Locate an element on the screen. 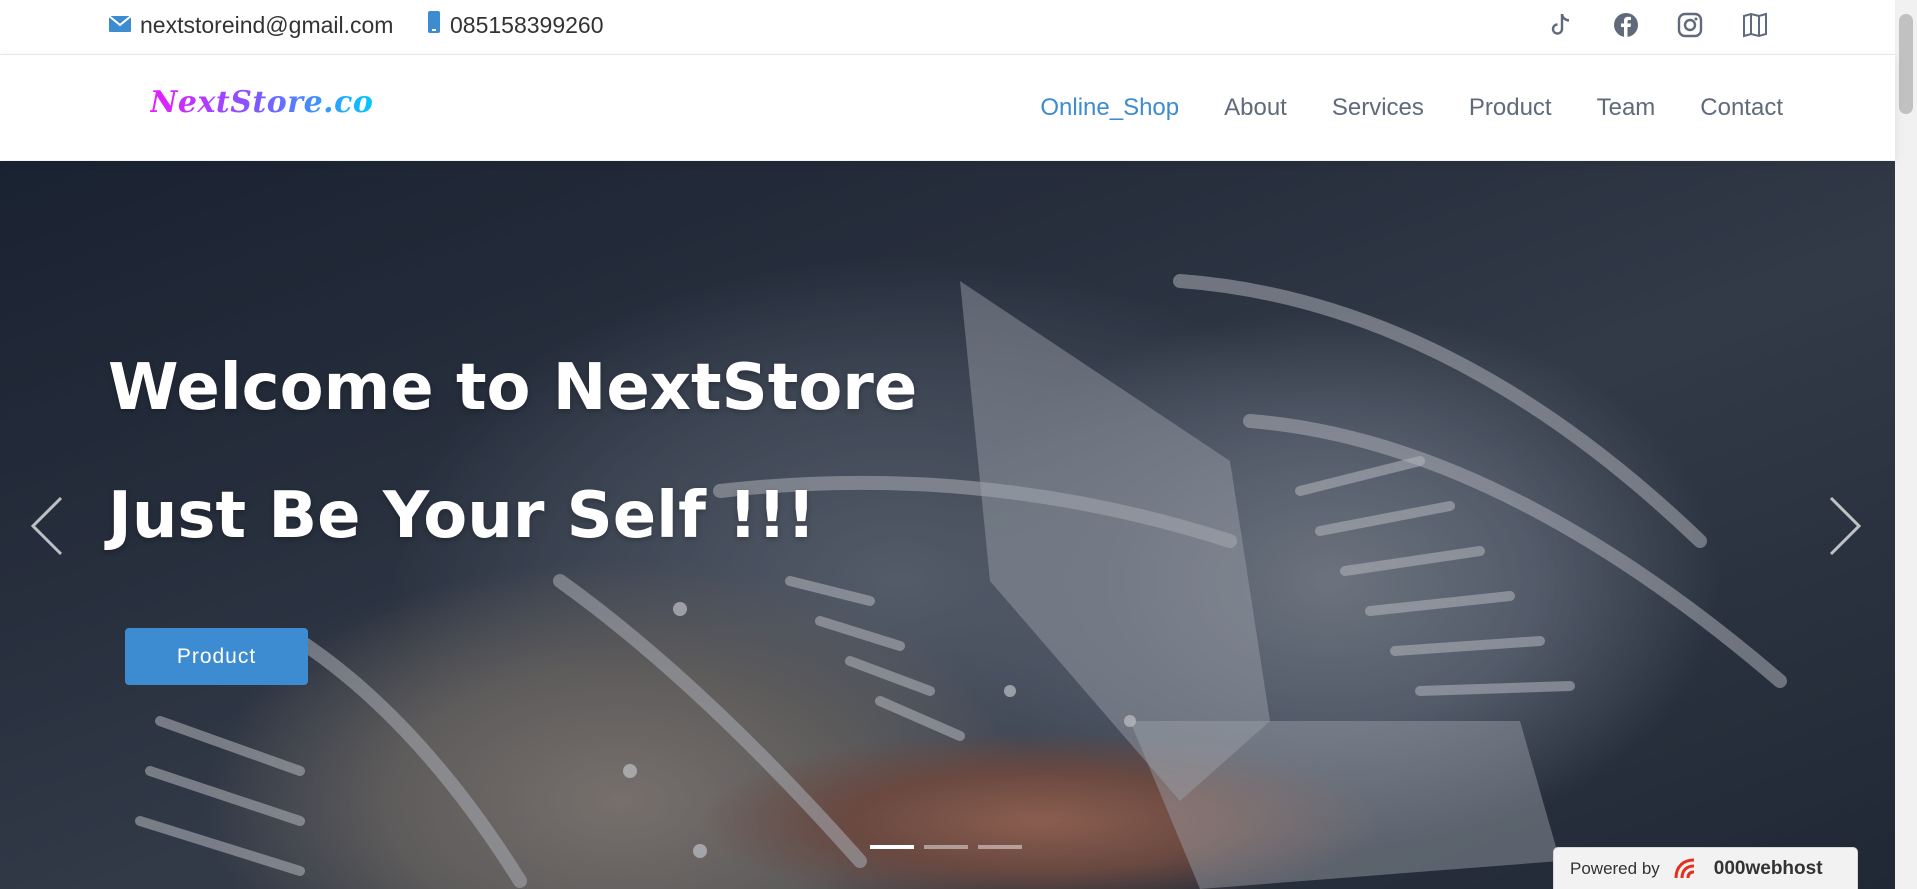 This screenshot has height=889, width=1917. carousel-prev-button is located at coordinates (47, 526).